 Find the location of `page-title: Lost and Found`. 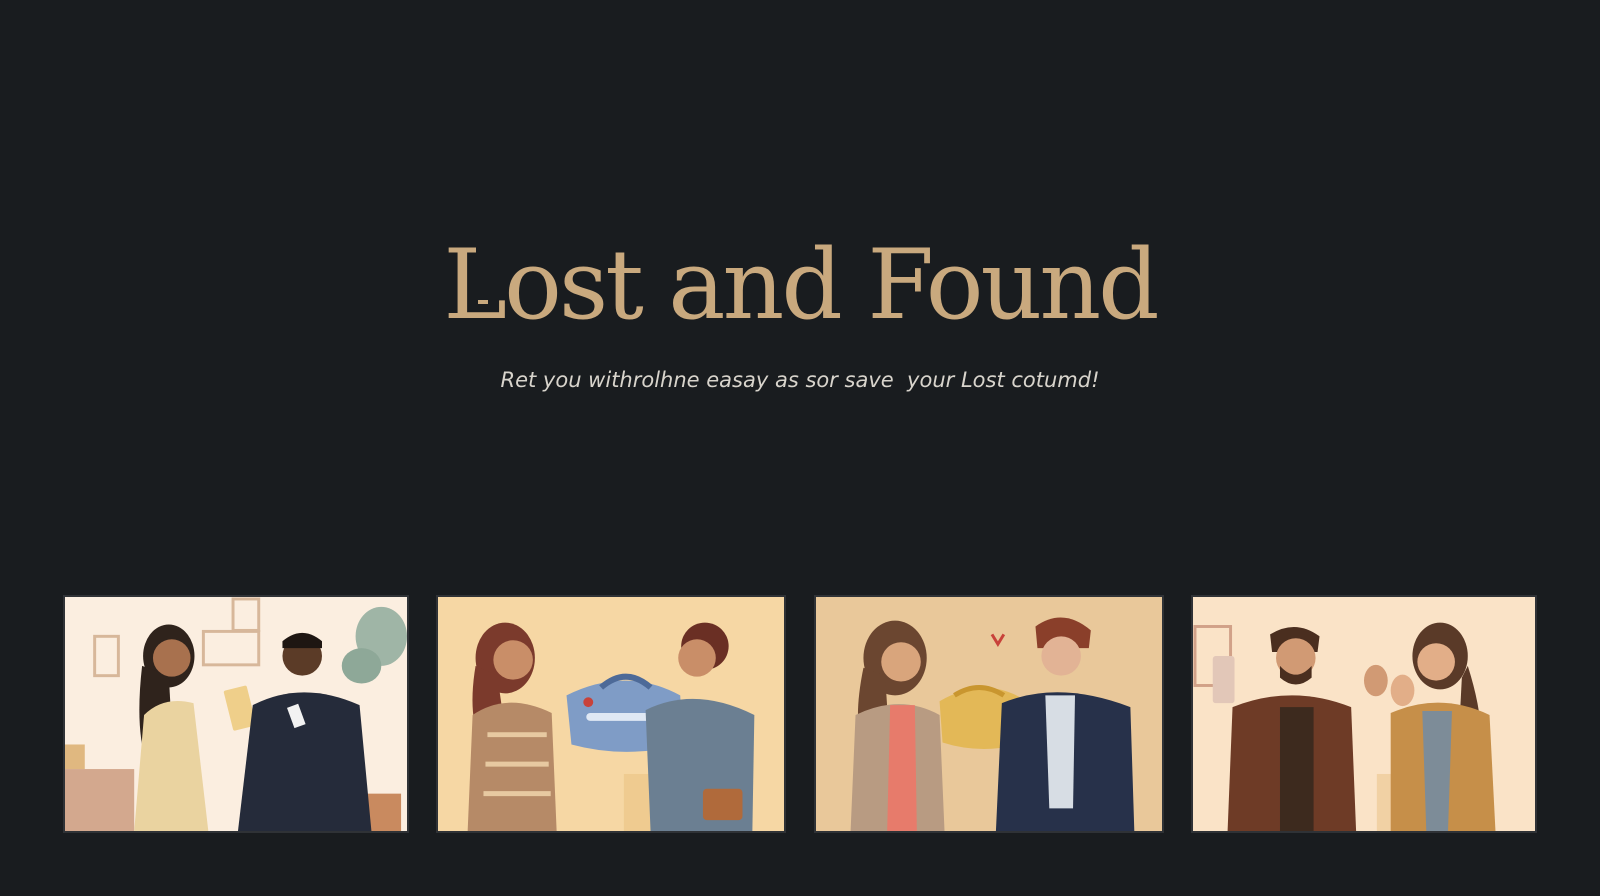

page-title: Lost and Found is located at coordinates (801, 285).